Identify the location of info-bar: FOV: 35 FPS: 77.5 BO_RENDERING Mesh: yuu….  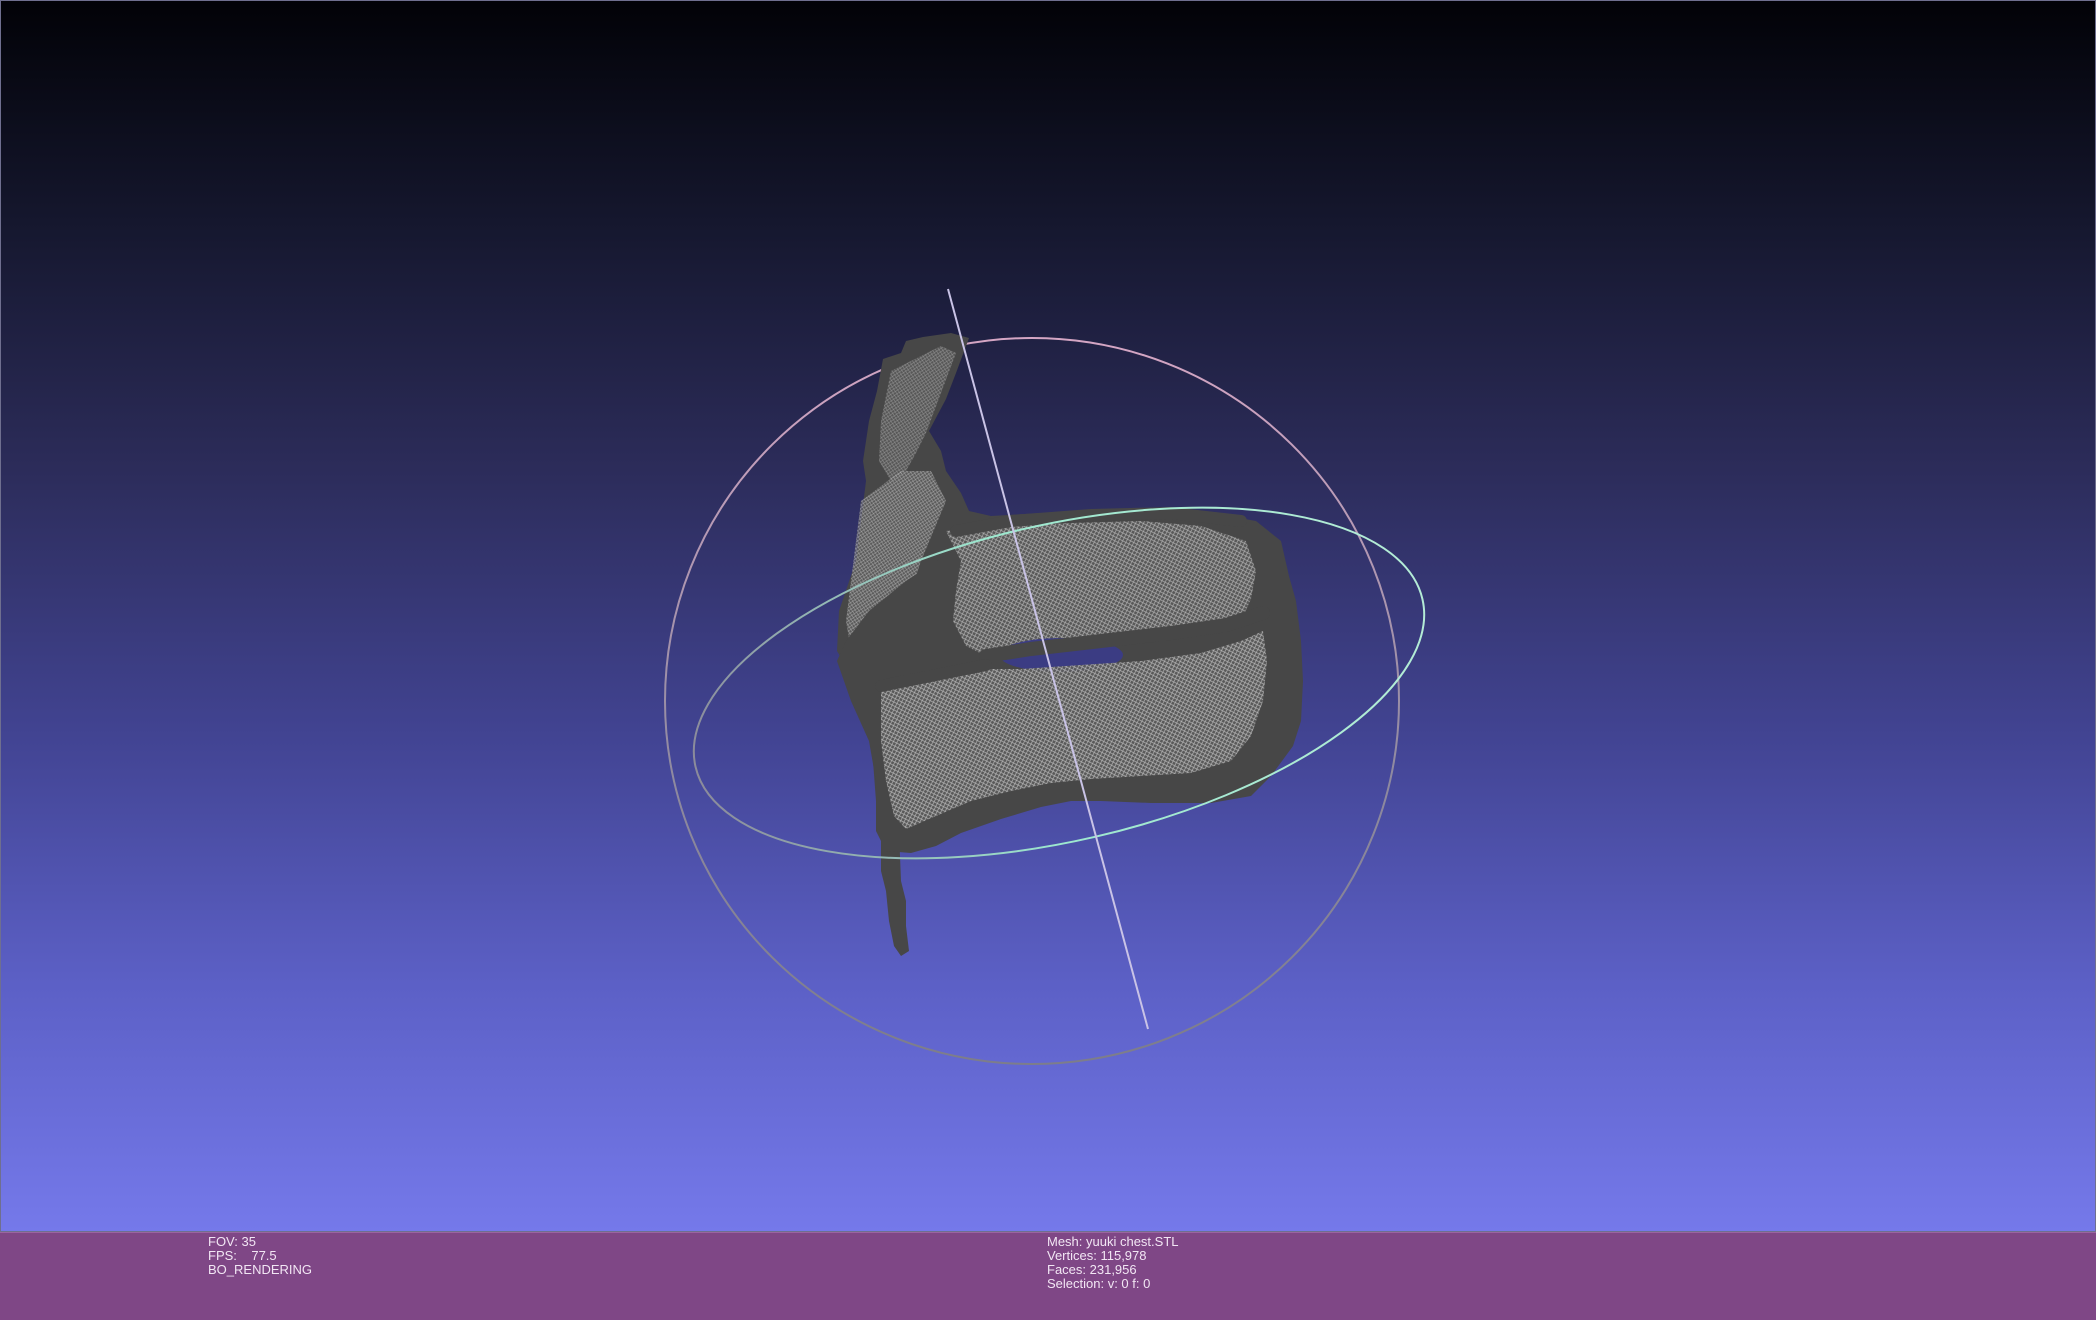
(1048, 1276).